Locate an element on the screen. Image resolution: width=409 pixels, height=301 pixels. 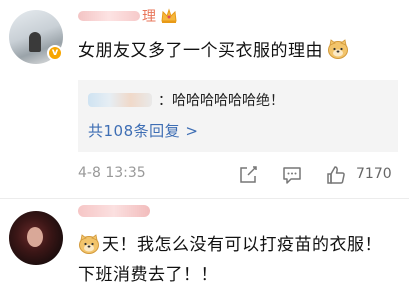
reply-preview-text: ：哈哈哈哈哈哈绝！ is located at coordinates (221, 101).